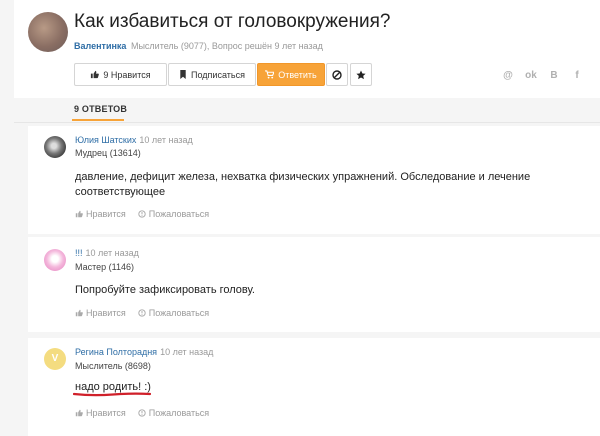 The image size is (600, 436). I want to click on answer-author-line: !!! 10 лет назад, so click(107, 253).